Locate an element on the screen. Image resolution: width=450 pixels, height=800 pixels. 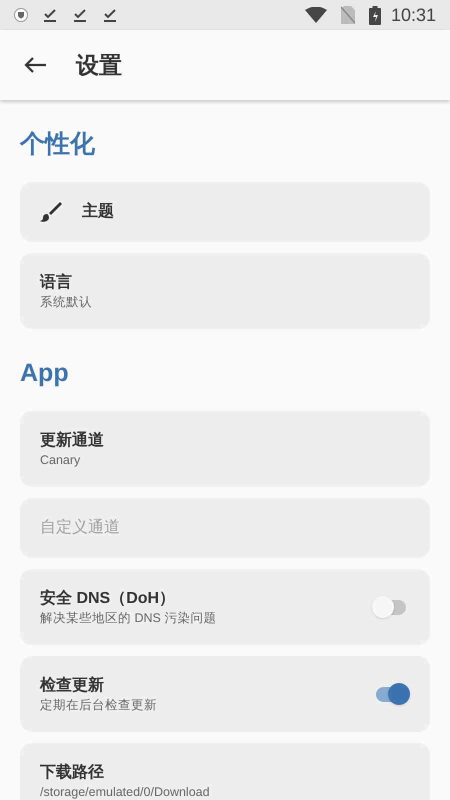
paintbrush-icon is located at coordinates (51, 212).